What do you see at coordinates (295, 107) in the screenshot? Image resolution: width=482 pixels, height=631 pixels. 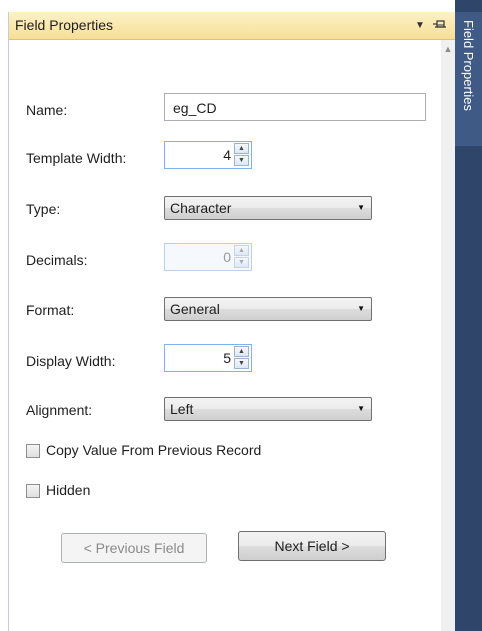 I see `name-input: eg_CD` at bounding box center [295, 107].